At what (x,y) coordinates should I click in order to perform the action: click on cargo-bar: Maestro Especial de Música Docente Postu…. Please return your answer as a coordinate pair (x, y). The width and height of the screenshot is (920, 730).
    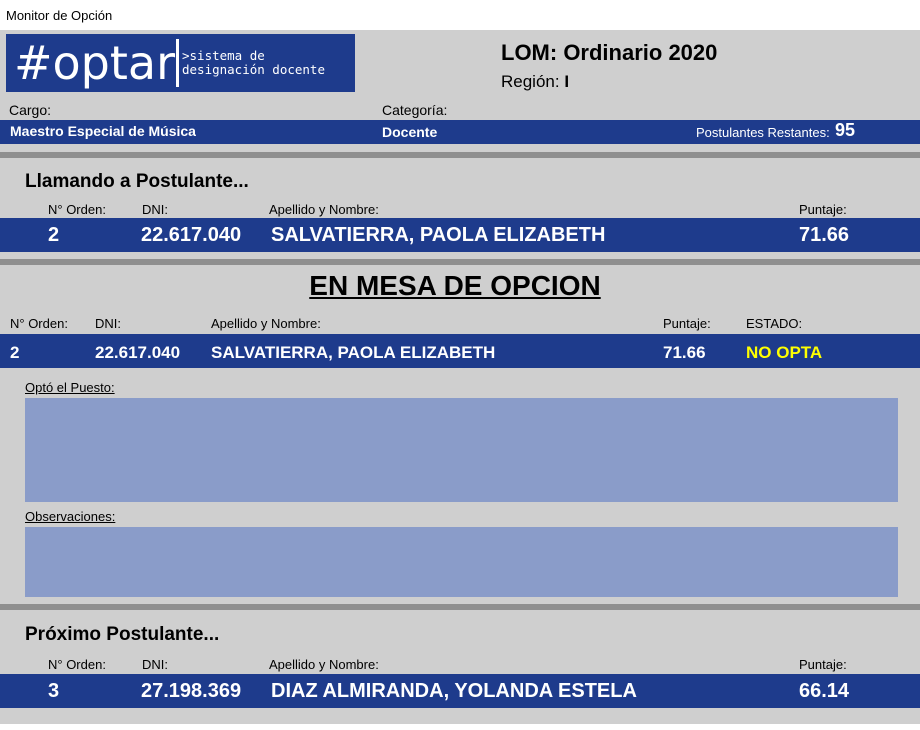
    Looking at the image, I should click on (460, 132).